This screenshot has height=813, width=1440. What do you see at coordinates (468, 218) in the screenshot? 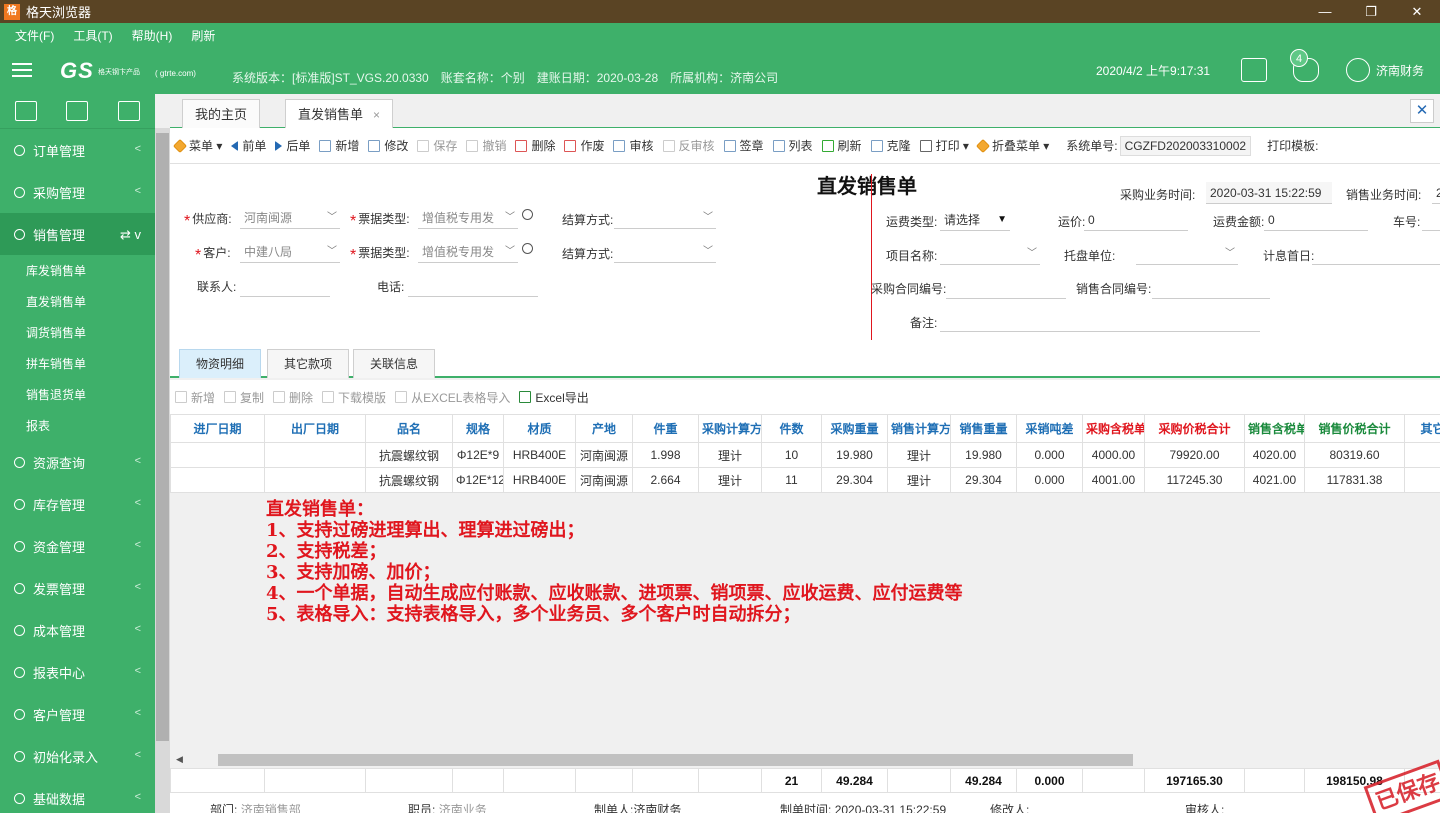
I see `bill-type-field: 增值税专用发 ﹀` at bounding box center [468, 218].